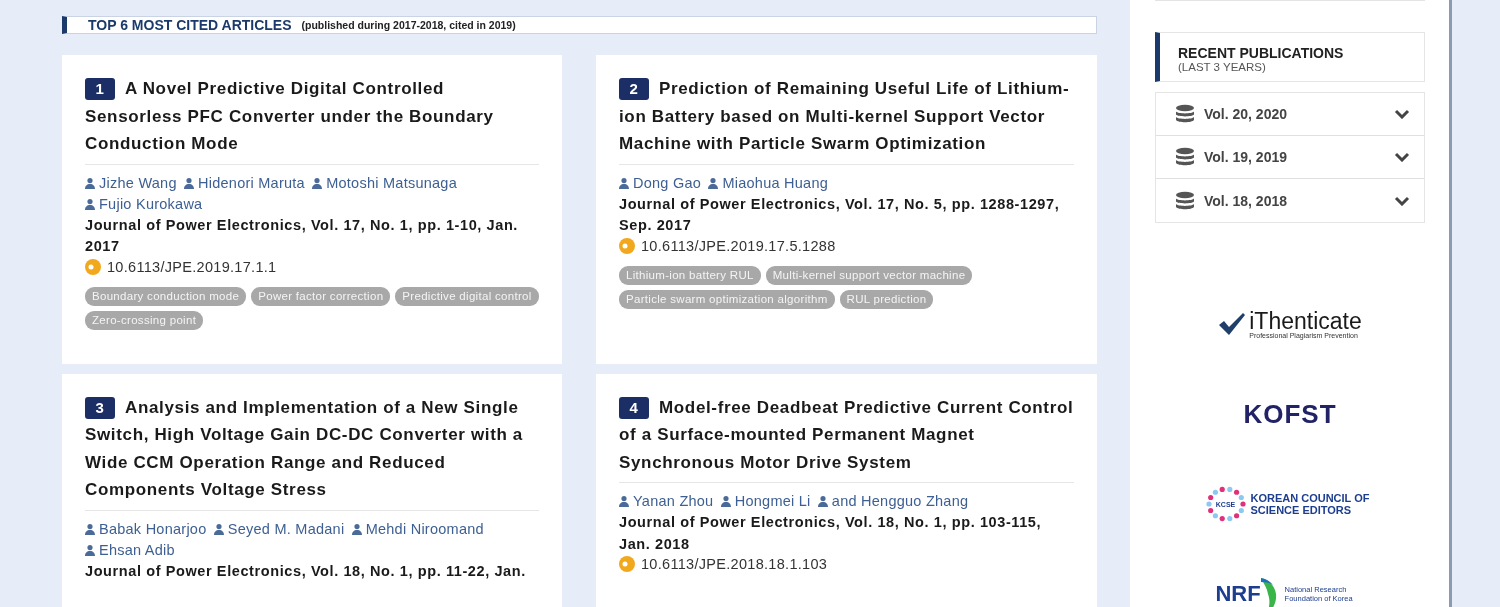  What do you see at coordinates (634, 407) in the screenshot?
I see `rank-badge: 4` at bounding box center [634, 407].